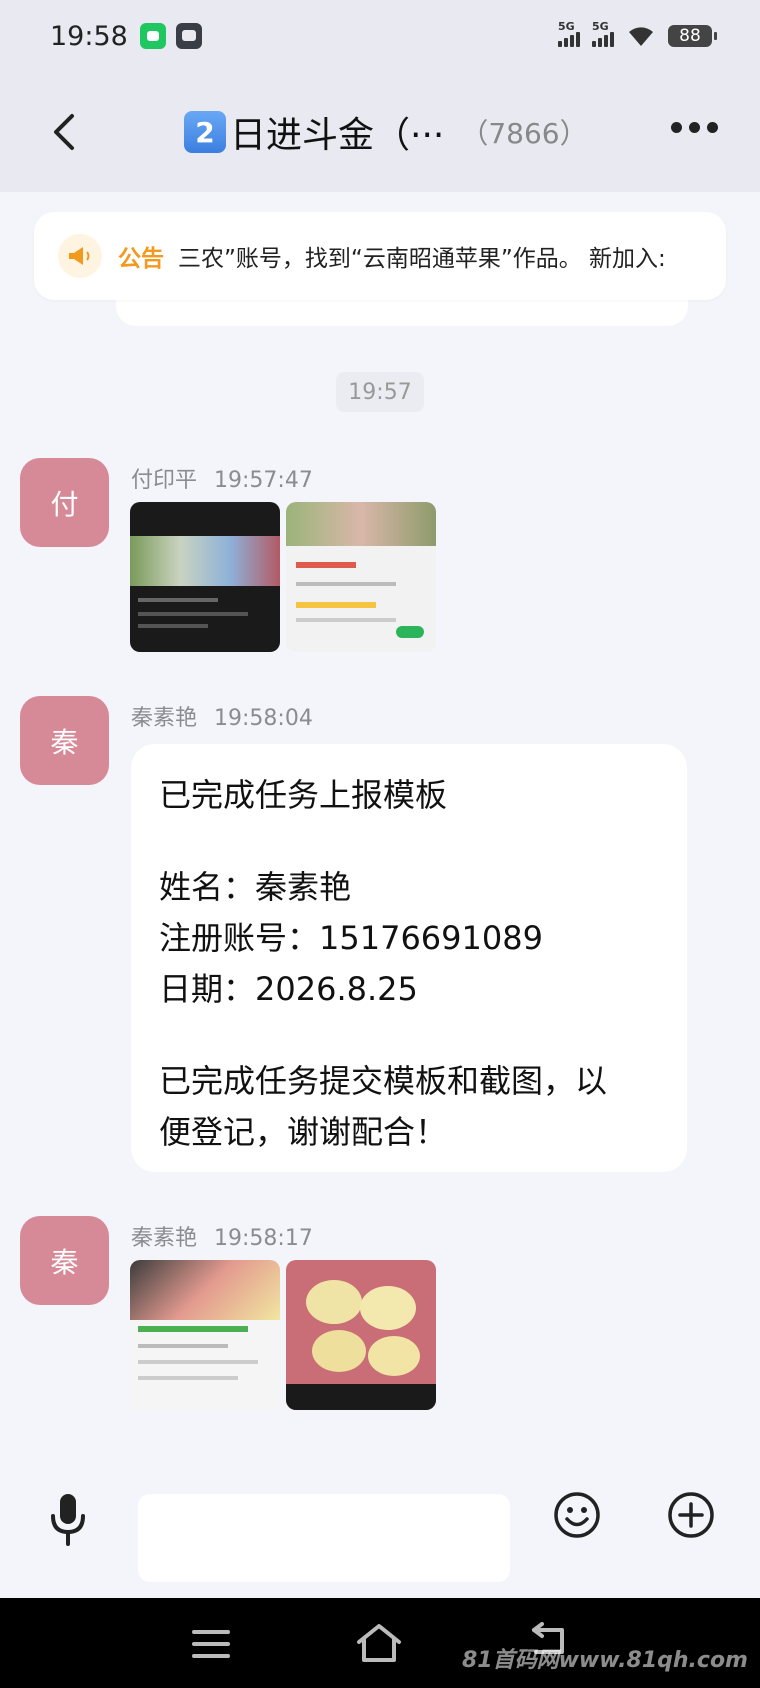 This screenshot has width=760, height=1688. Describe the element at coordinates (694, 127) in the screenshot. I see `more-options-button` at that location.